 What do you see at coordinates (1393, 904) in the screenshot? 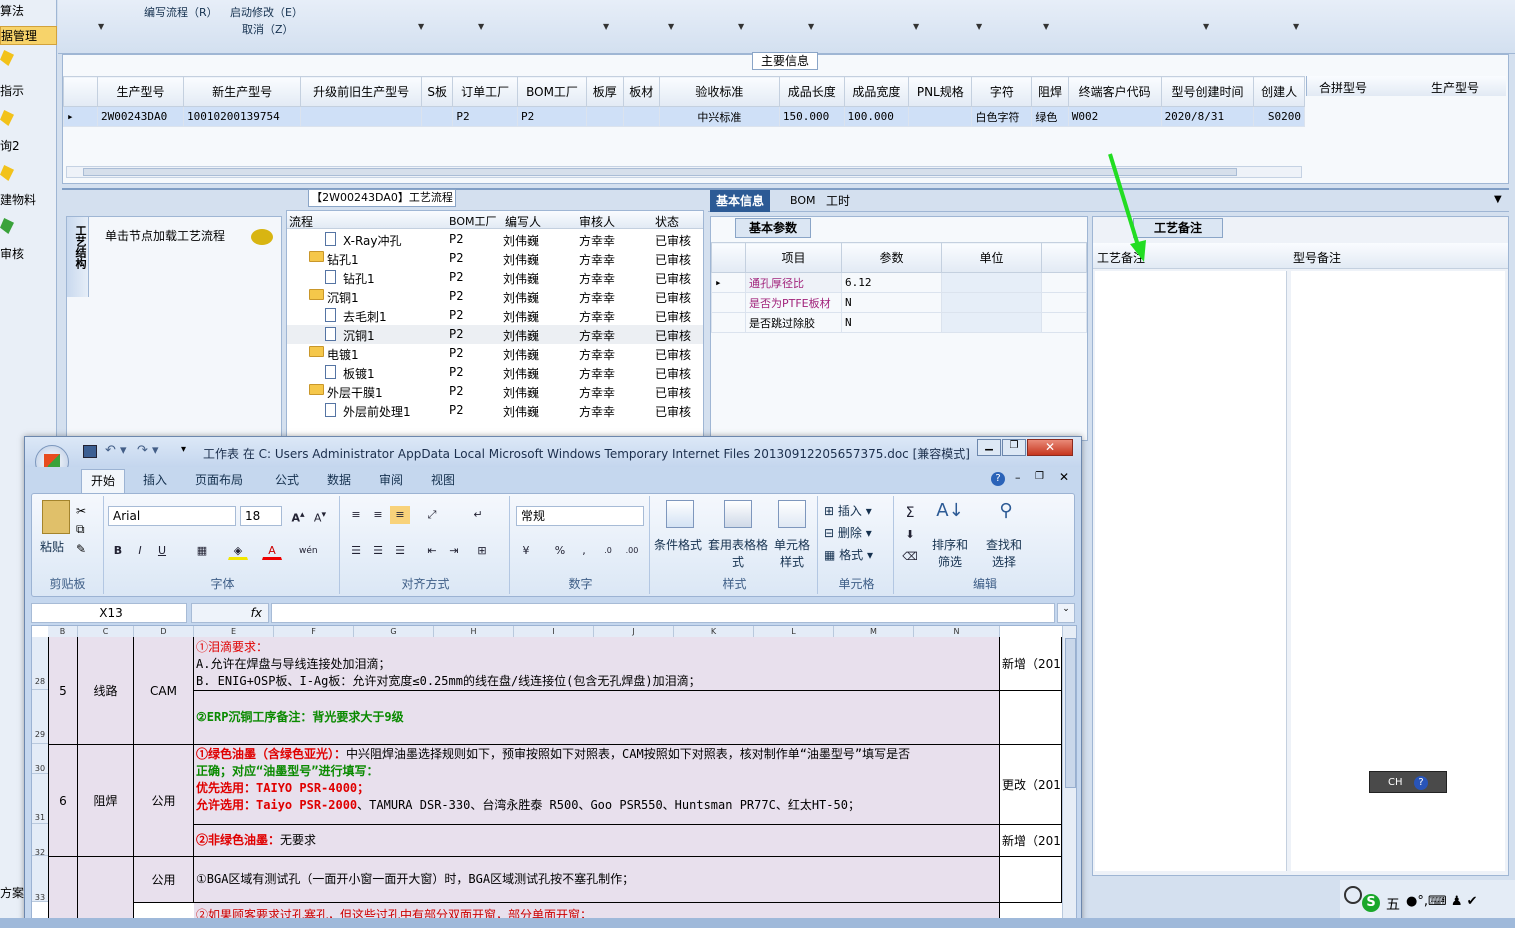
I see `ime-mode: 五` at bounding box center [1393, 904].